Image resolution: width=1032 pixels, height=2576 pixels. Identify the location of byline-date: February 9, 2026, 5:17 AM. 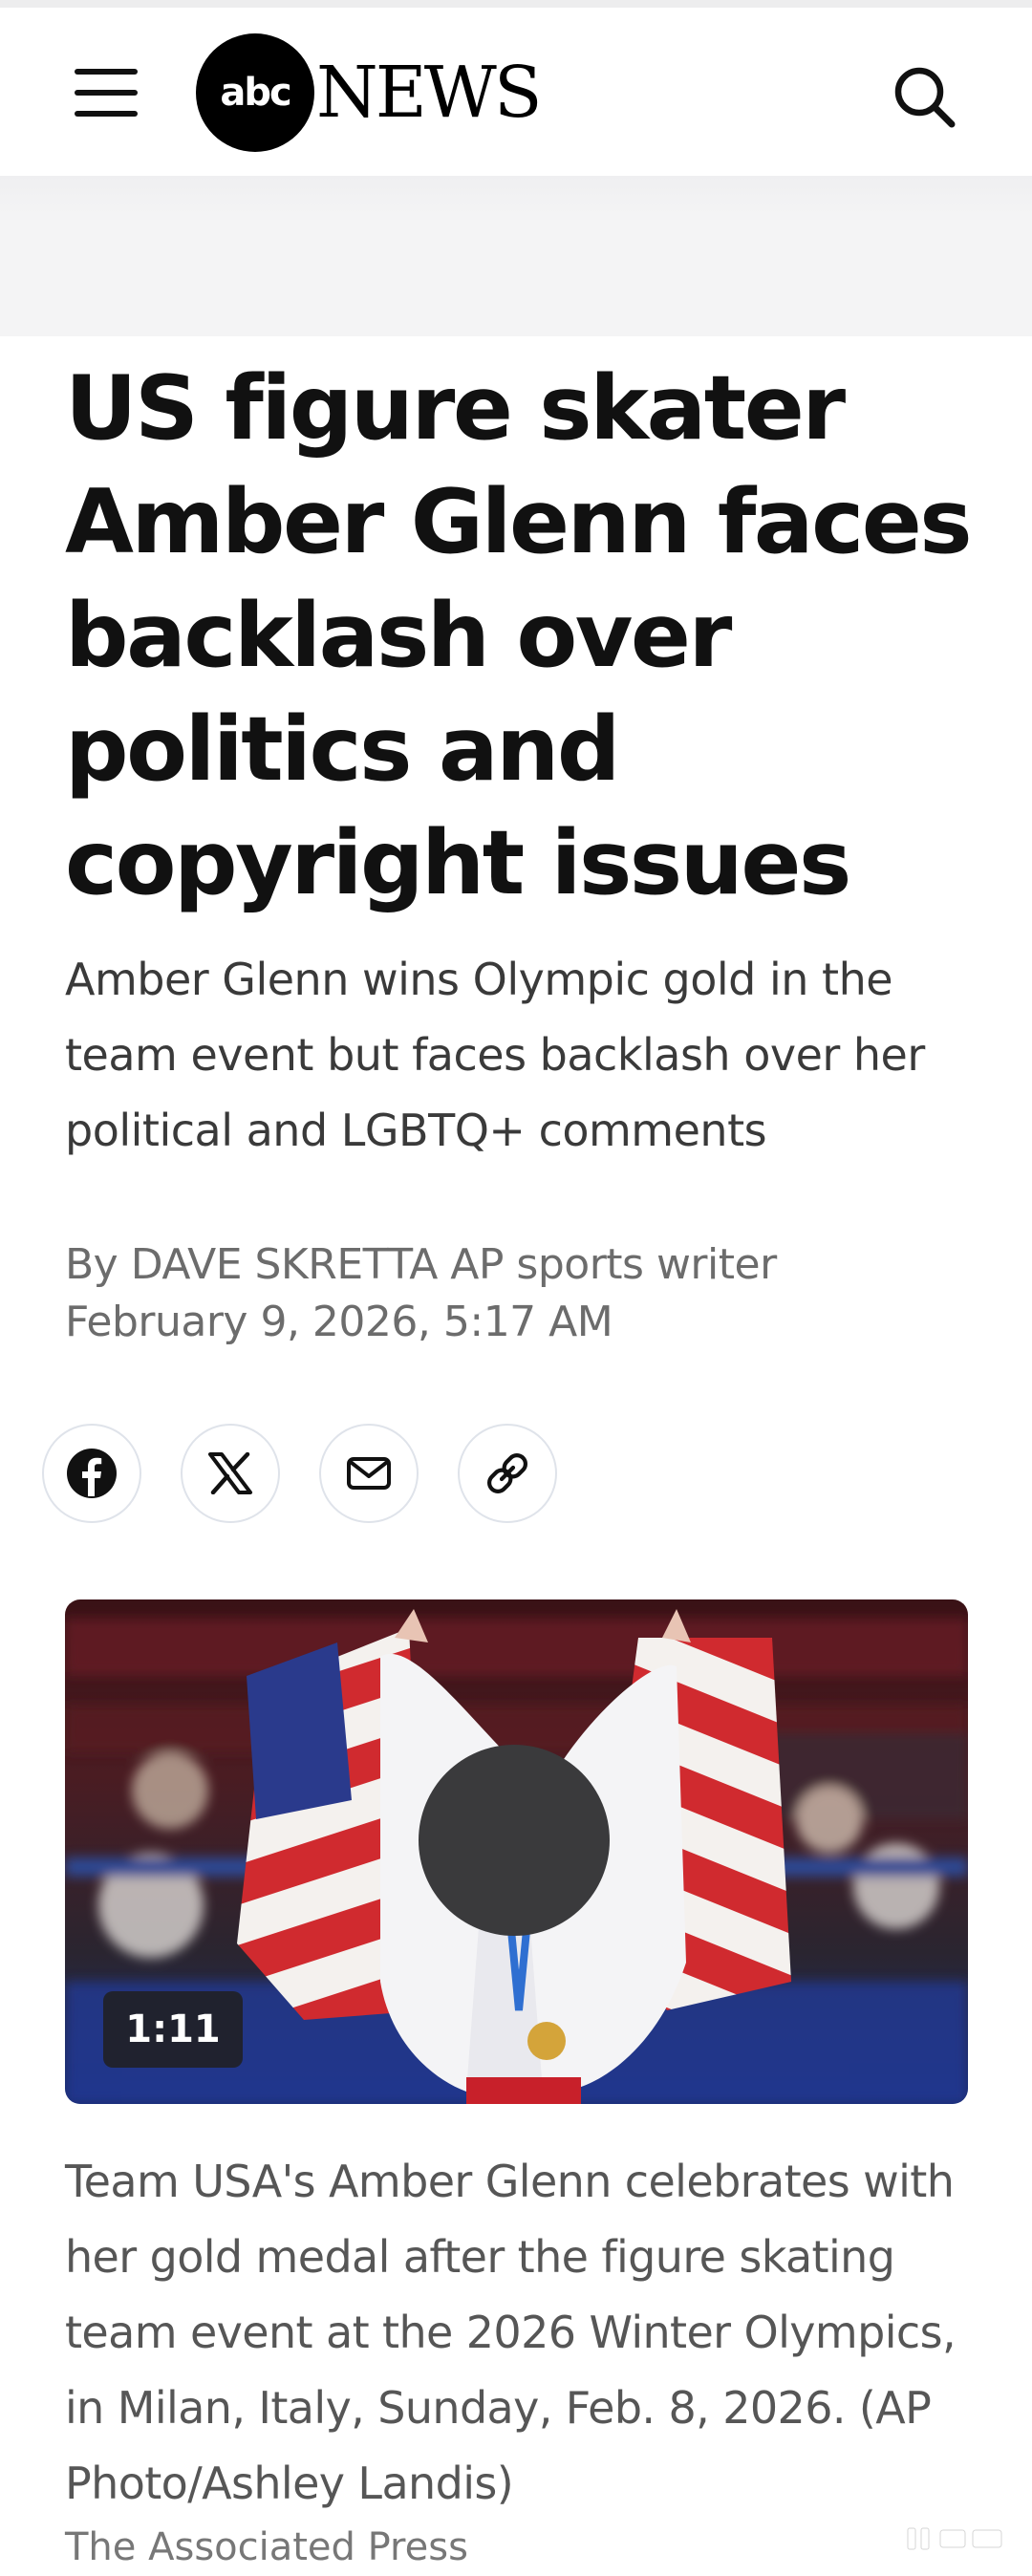
(339, 1322).